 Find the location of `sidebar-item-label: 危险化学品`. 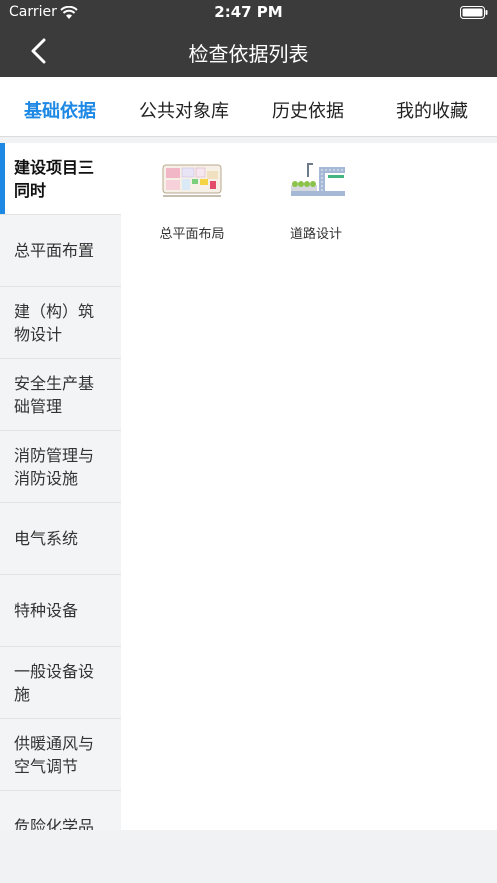

sidebar-item-label: 危险化学品 is located at coordinates (54, 823).